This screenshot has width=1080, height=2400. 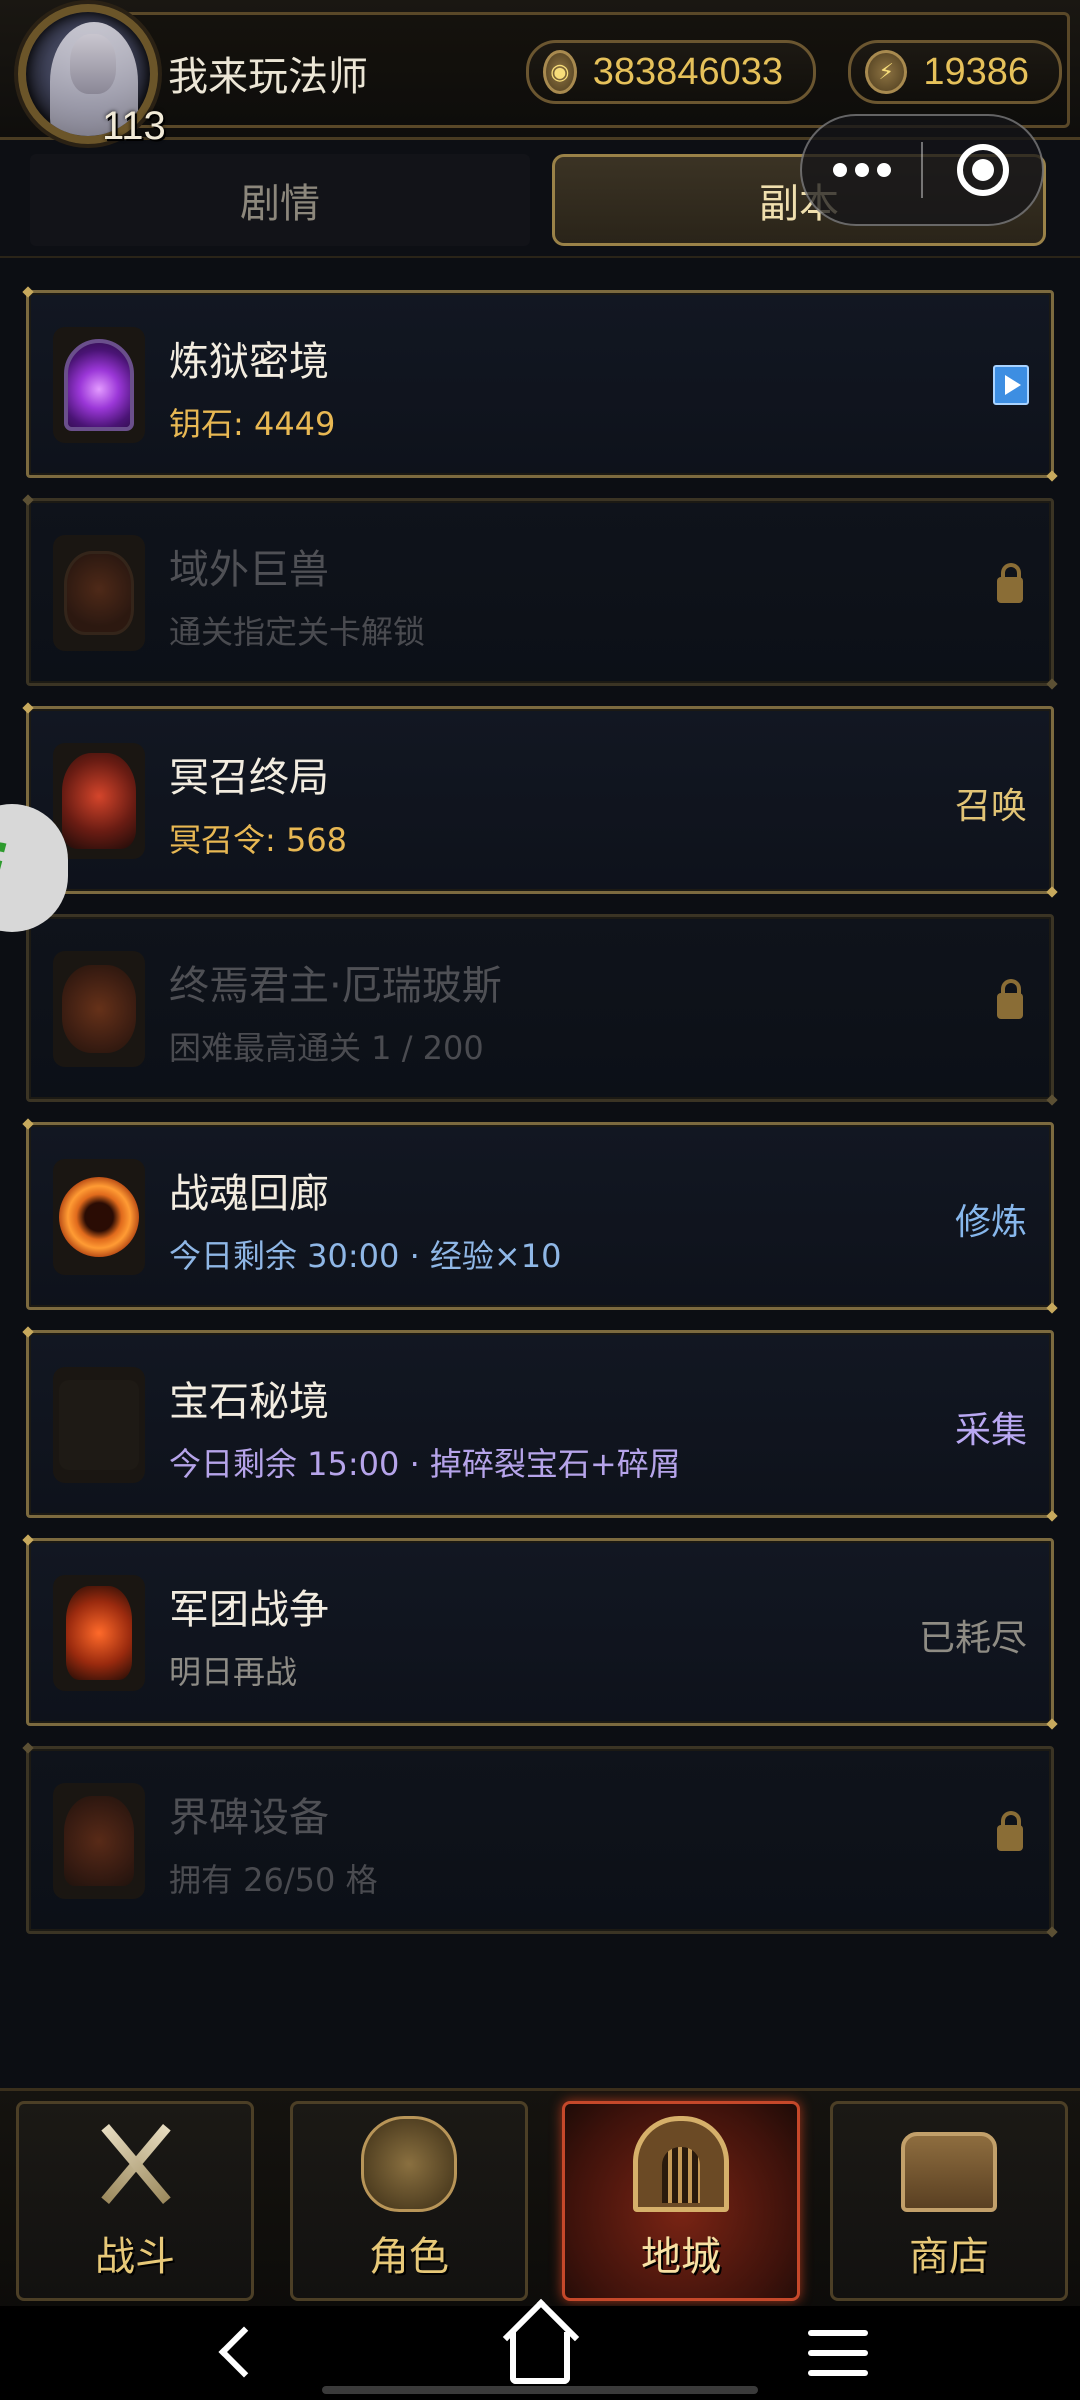 I want to click on dungeon-subtitle: 明日再战, so click(x=233, y=1672).